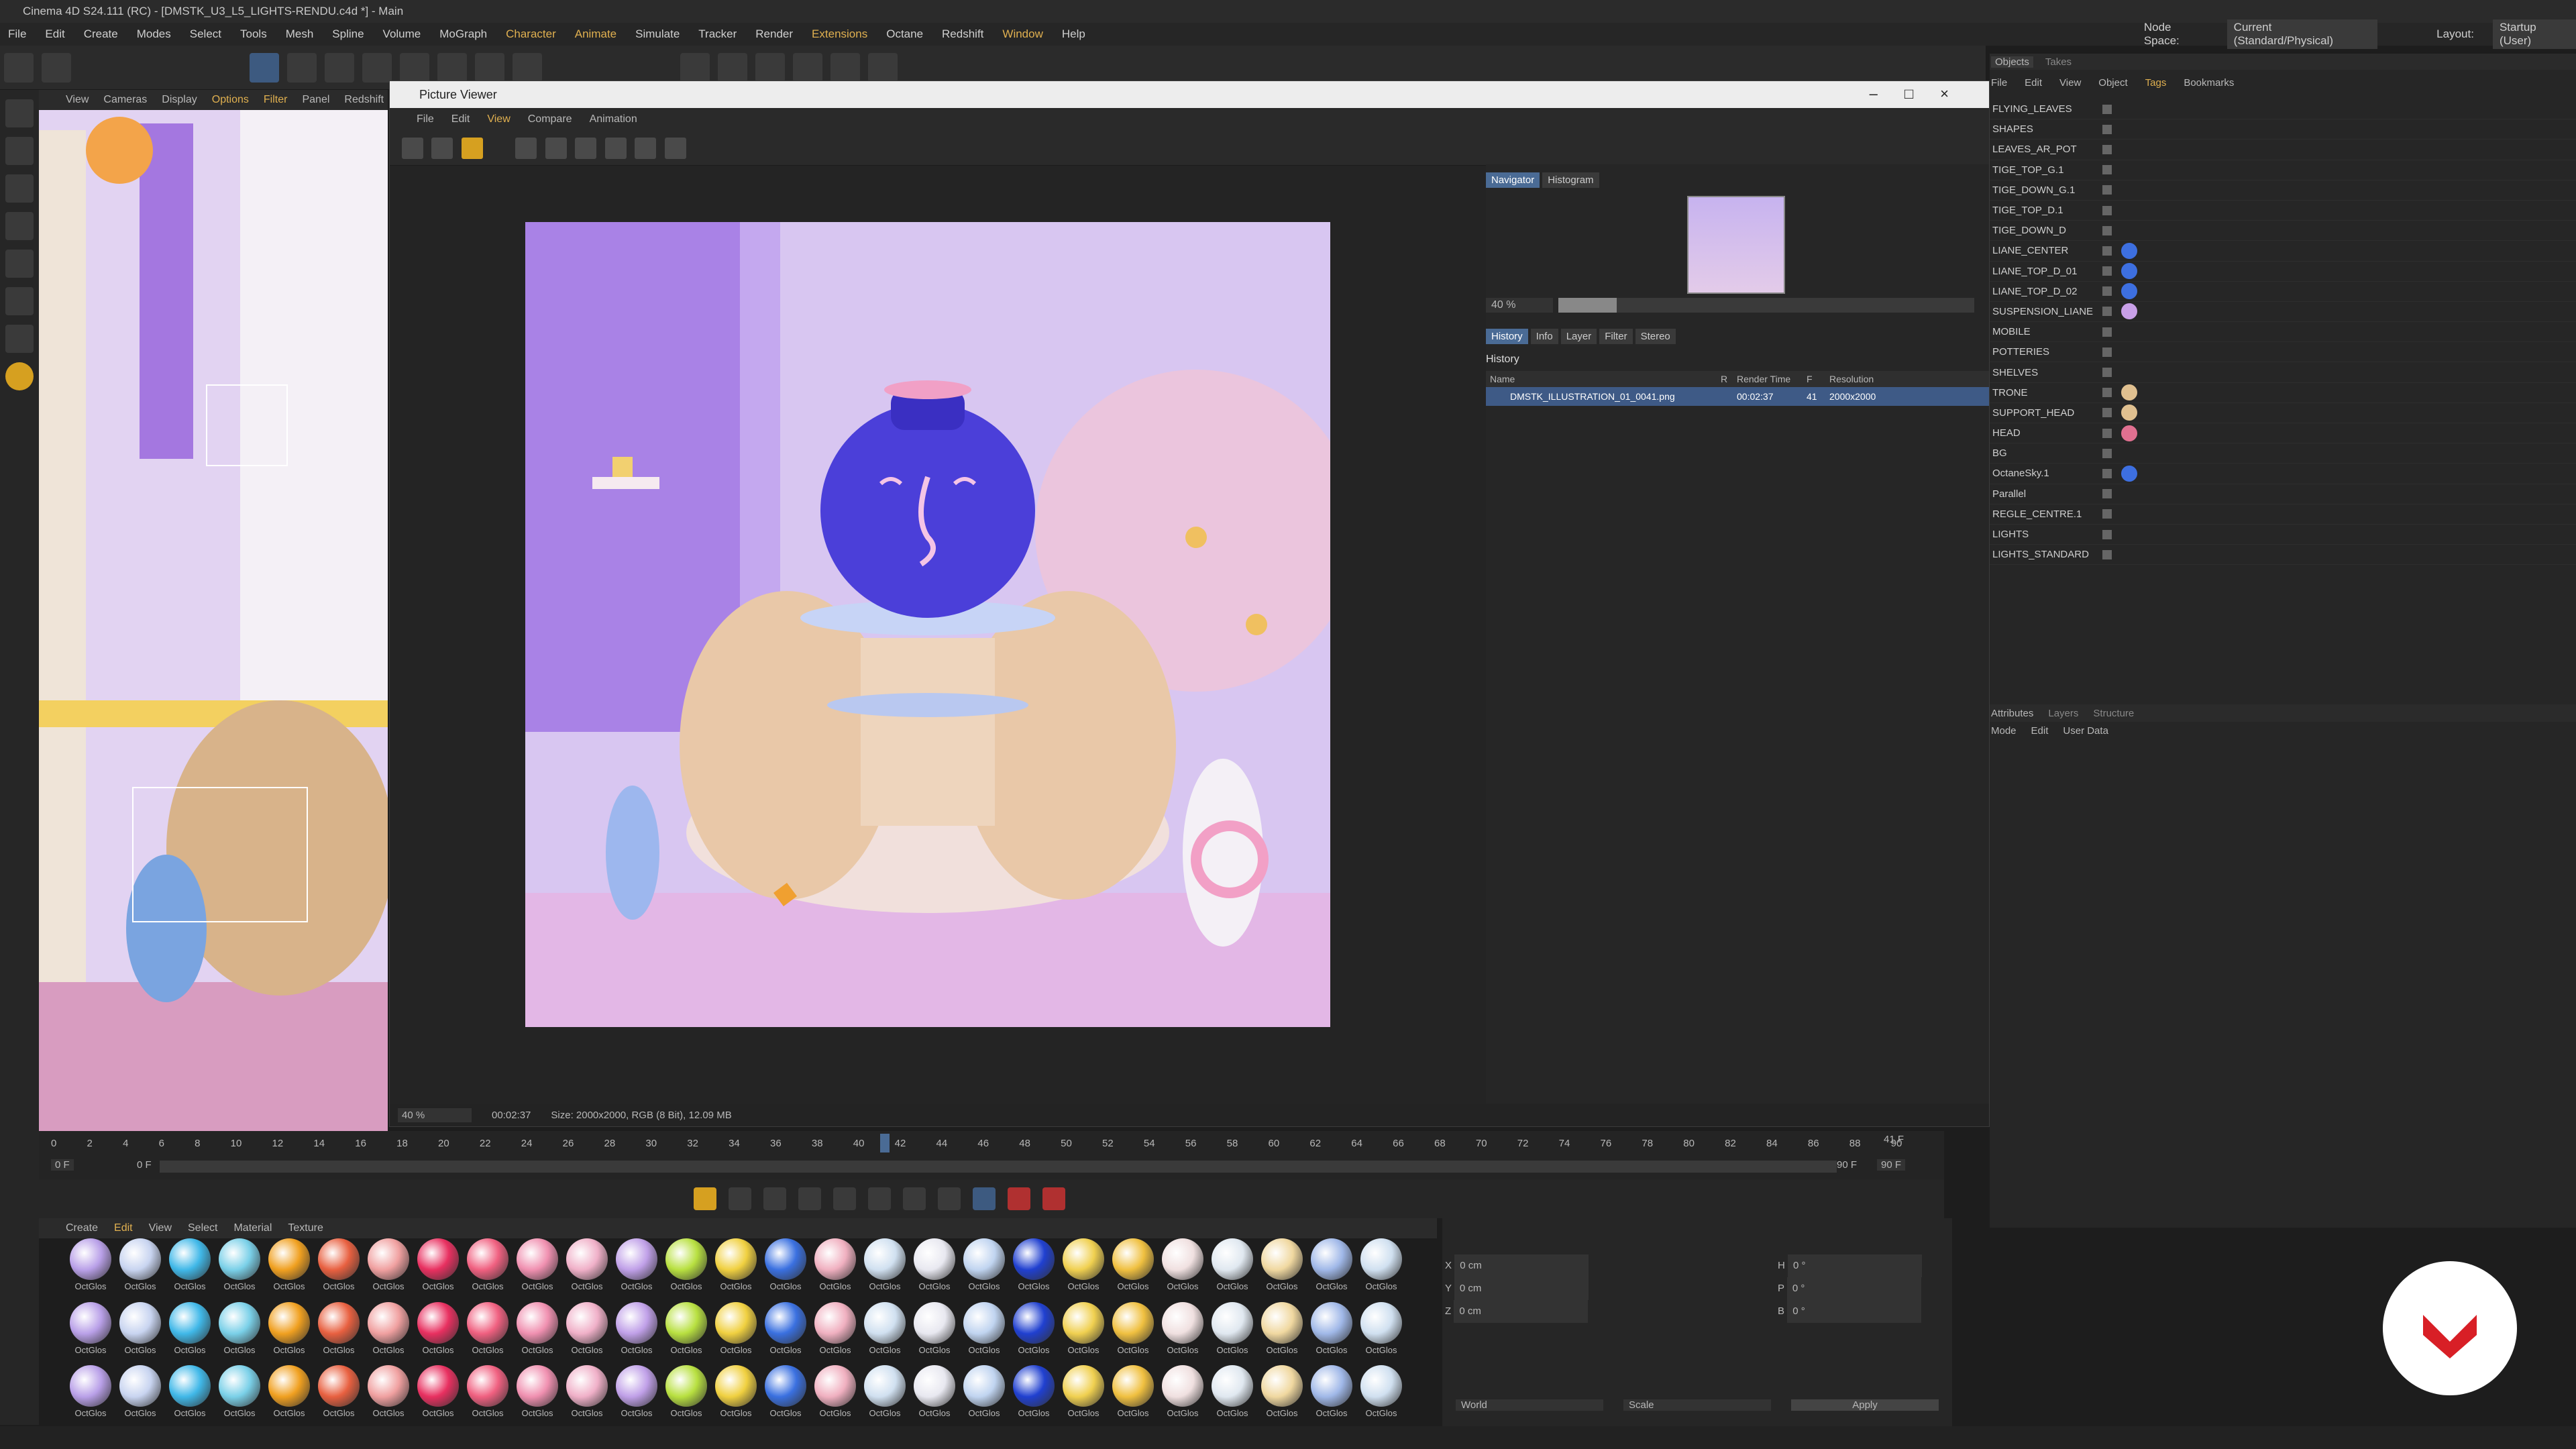 The width and height of the screenshot is (2576, 1449). What do you see at coordinates (2283, 433) in the screenshot?
I see `object-row: HEAD` at bounding box center [2283, 433].